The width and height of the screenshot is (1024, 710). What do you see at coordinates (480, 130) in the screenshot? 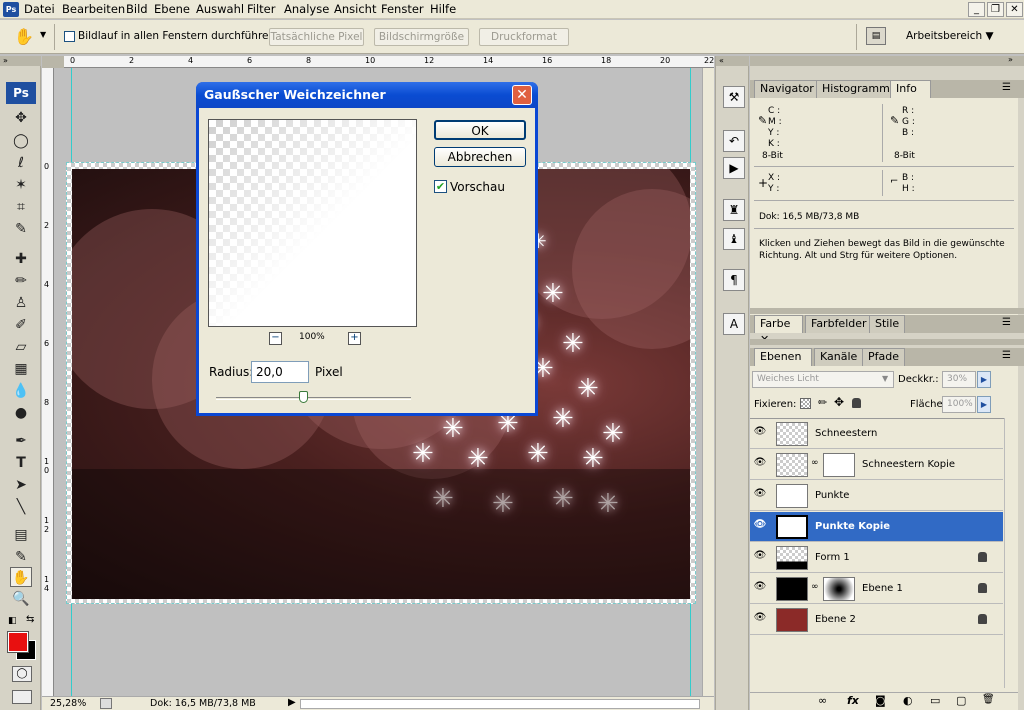
I see `ok-button: OK` at bounding box center [480, 130].